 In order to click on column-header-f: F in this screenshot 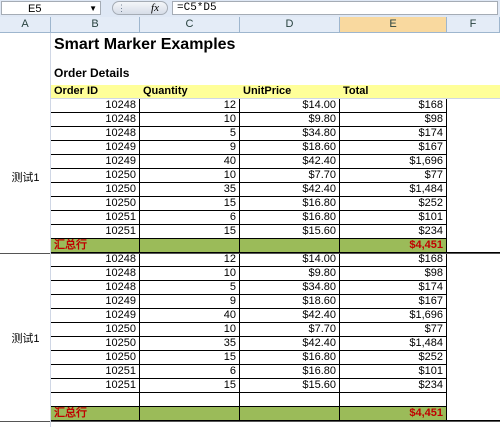, I will do `click(473, 25)`.